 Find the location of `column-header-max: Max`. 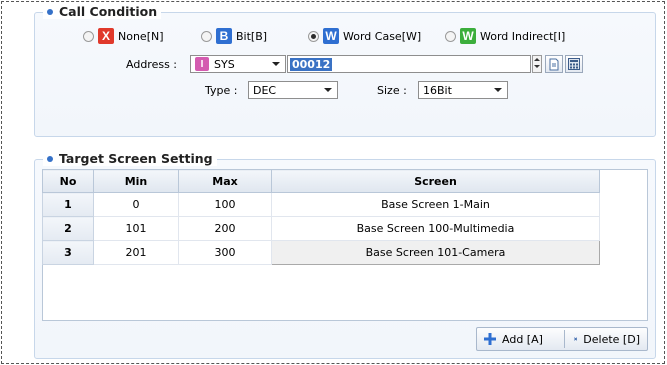

column-header-max: Max is located at coordinates (225, 181).